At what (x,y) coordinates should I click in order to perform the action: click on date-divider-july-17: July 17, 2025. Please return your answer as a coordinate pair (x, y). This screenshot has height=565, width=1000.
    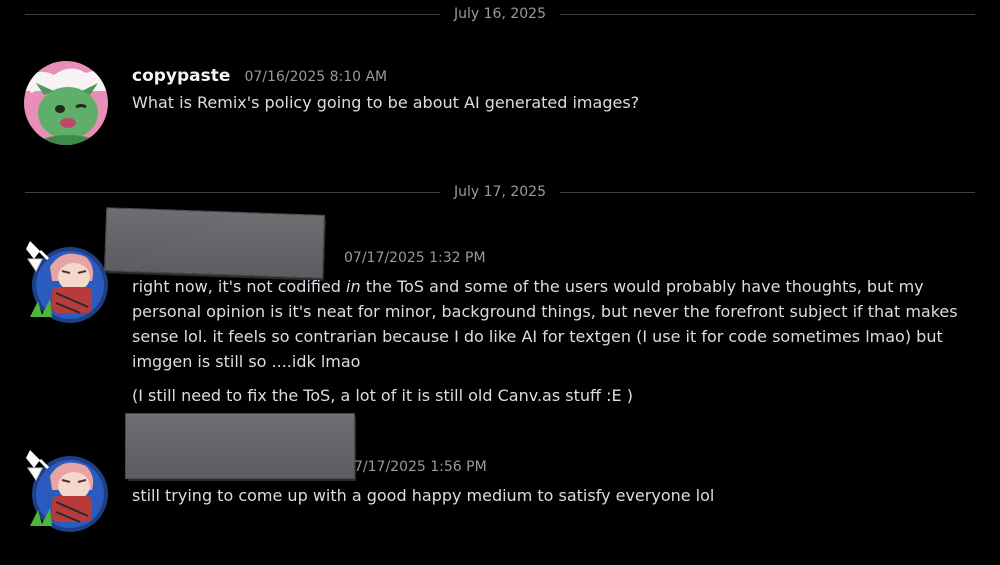
    Looking at the image, I should click on (500, 192).